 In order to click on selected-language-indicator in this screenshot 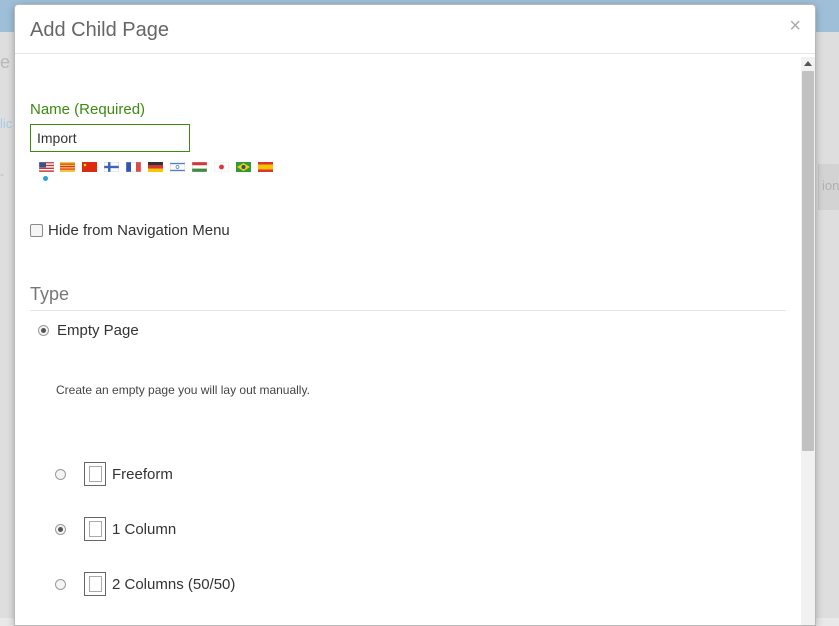, I will do `click(45, 178)`.